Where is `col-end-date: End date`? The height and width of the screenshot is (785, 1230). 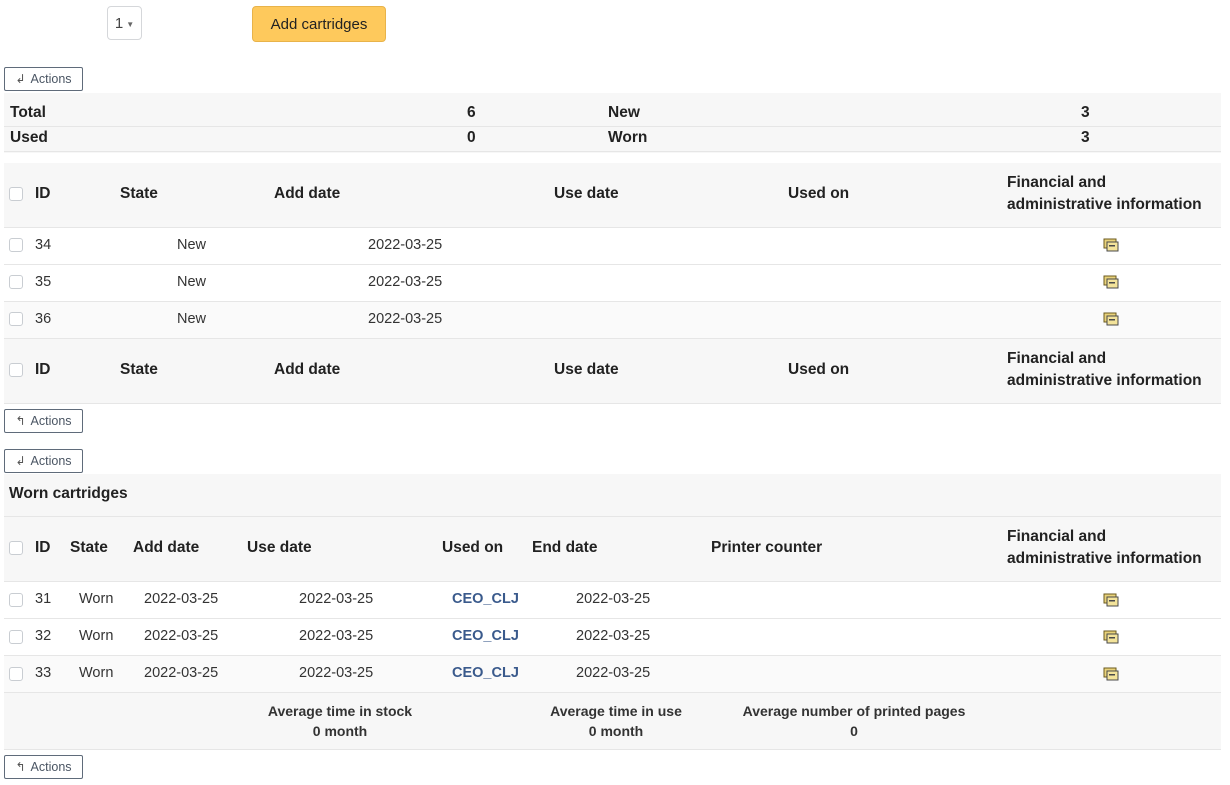 col-end-date: End date is located at coordinates (564, 548).